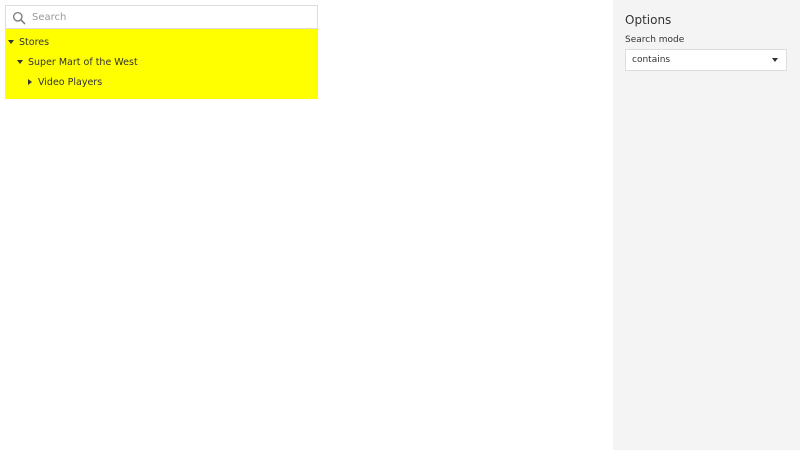  I want to click on search-input, so click(167, 17).